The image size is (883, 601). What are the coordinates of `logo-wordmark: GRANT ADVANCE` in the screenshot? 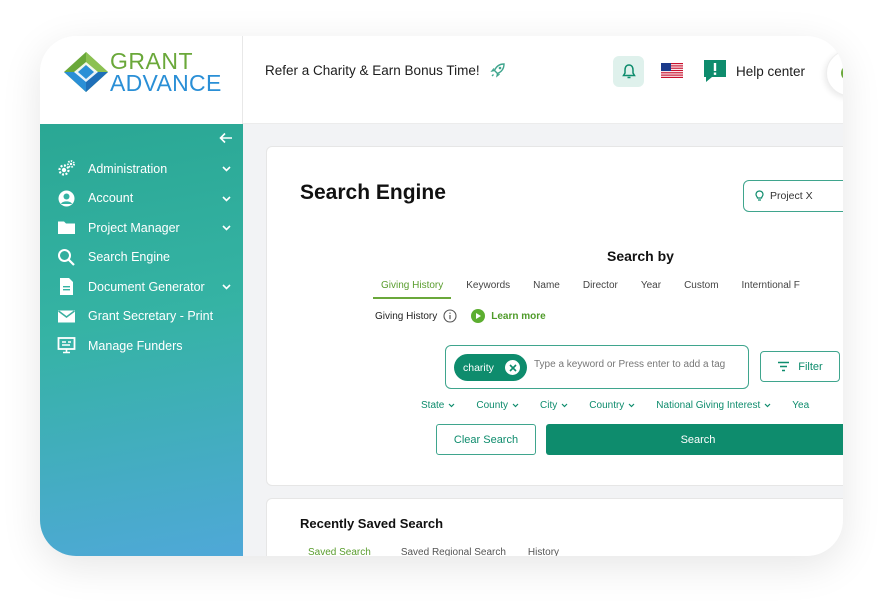 It's located at (166, 72).